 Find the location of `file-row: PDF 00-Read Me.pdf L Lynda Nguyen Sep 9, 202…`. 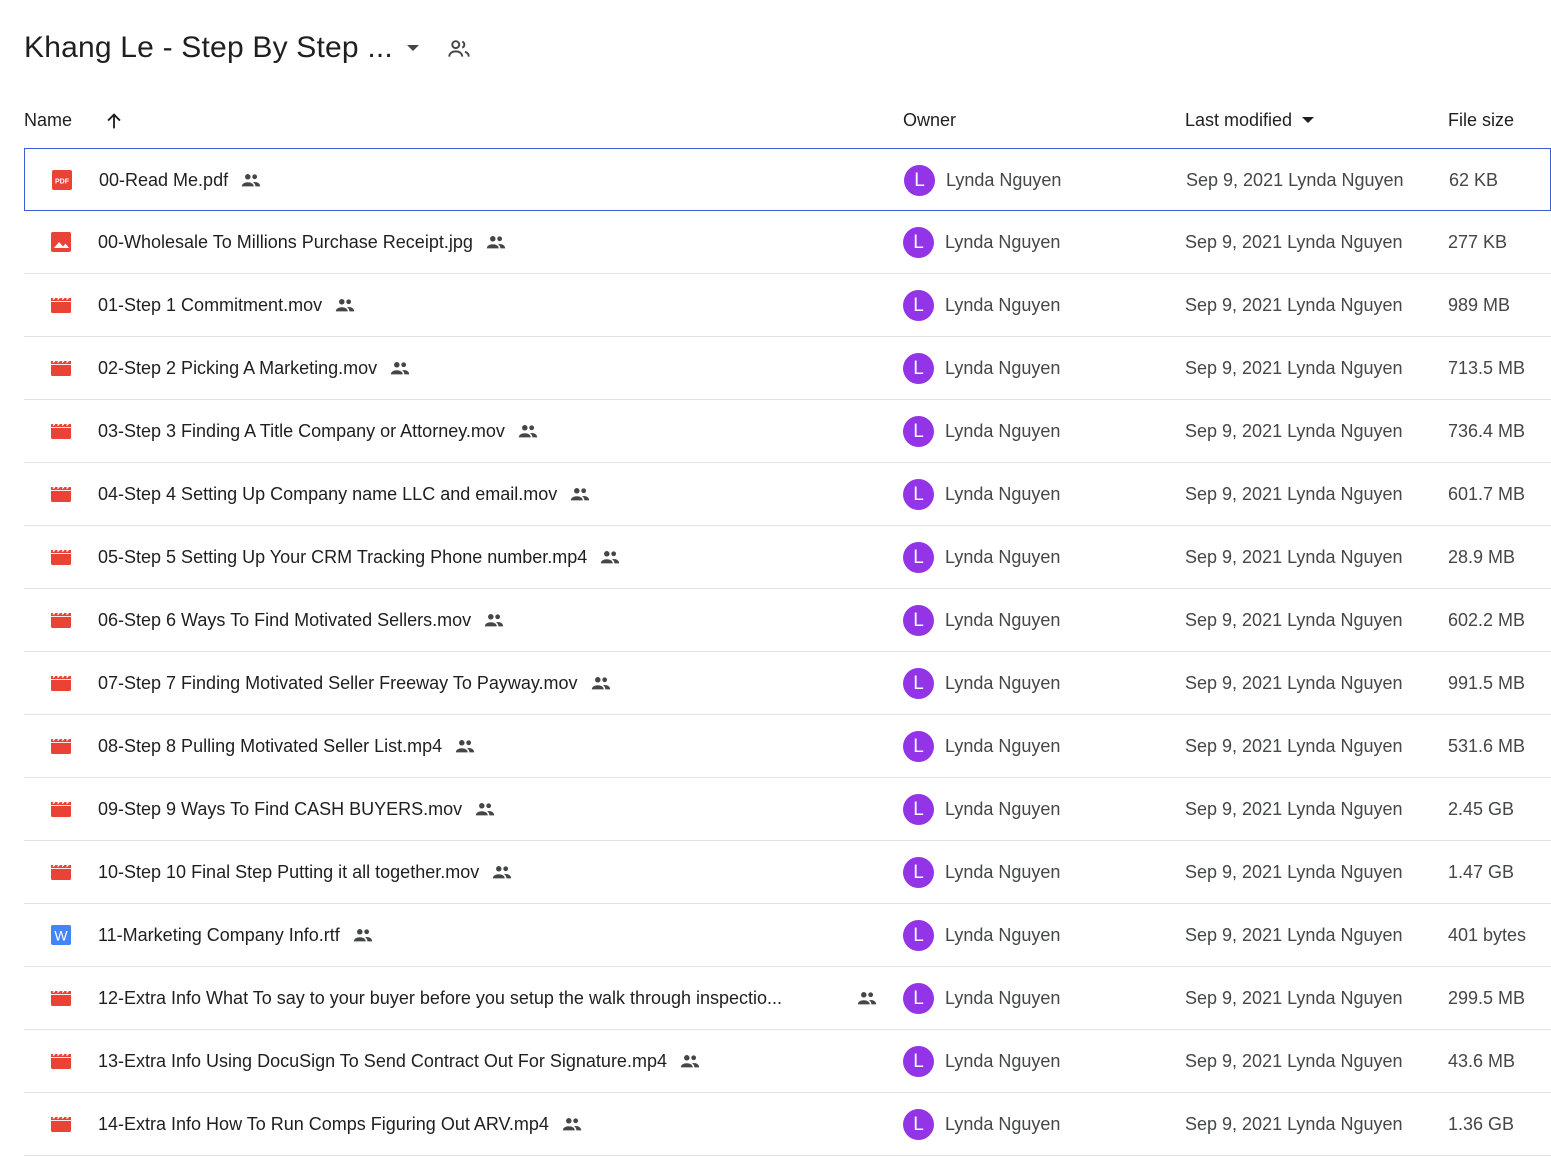

file-row: PDF 00-Read Me.pdf L Lynda Nguyen Sep 9, 202… is located at coordinates (787, 179).